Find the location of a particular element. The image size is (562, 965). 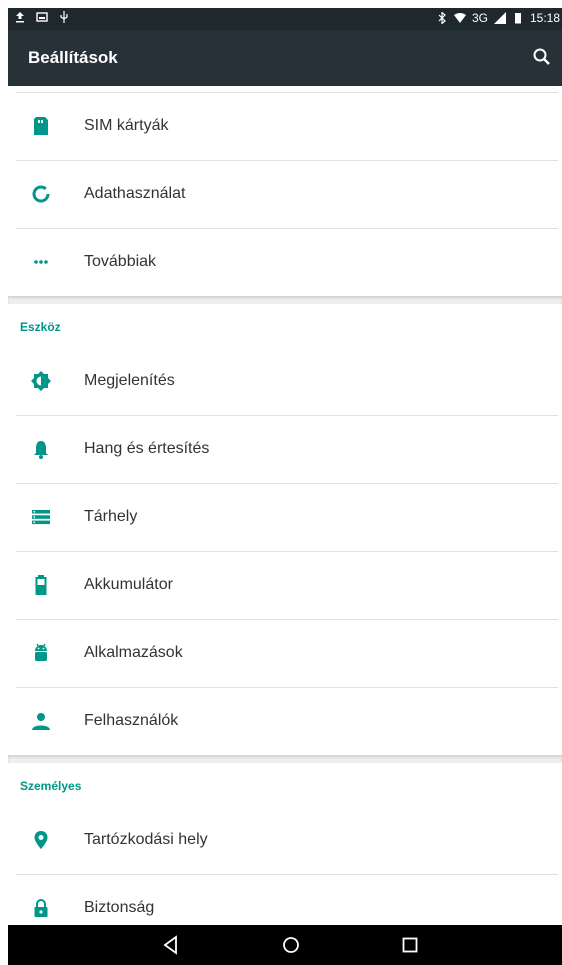

list-item-location: Tartózkodási hely is located at coordinates (285, 840).